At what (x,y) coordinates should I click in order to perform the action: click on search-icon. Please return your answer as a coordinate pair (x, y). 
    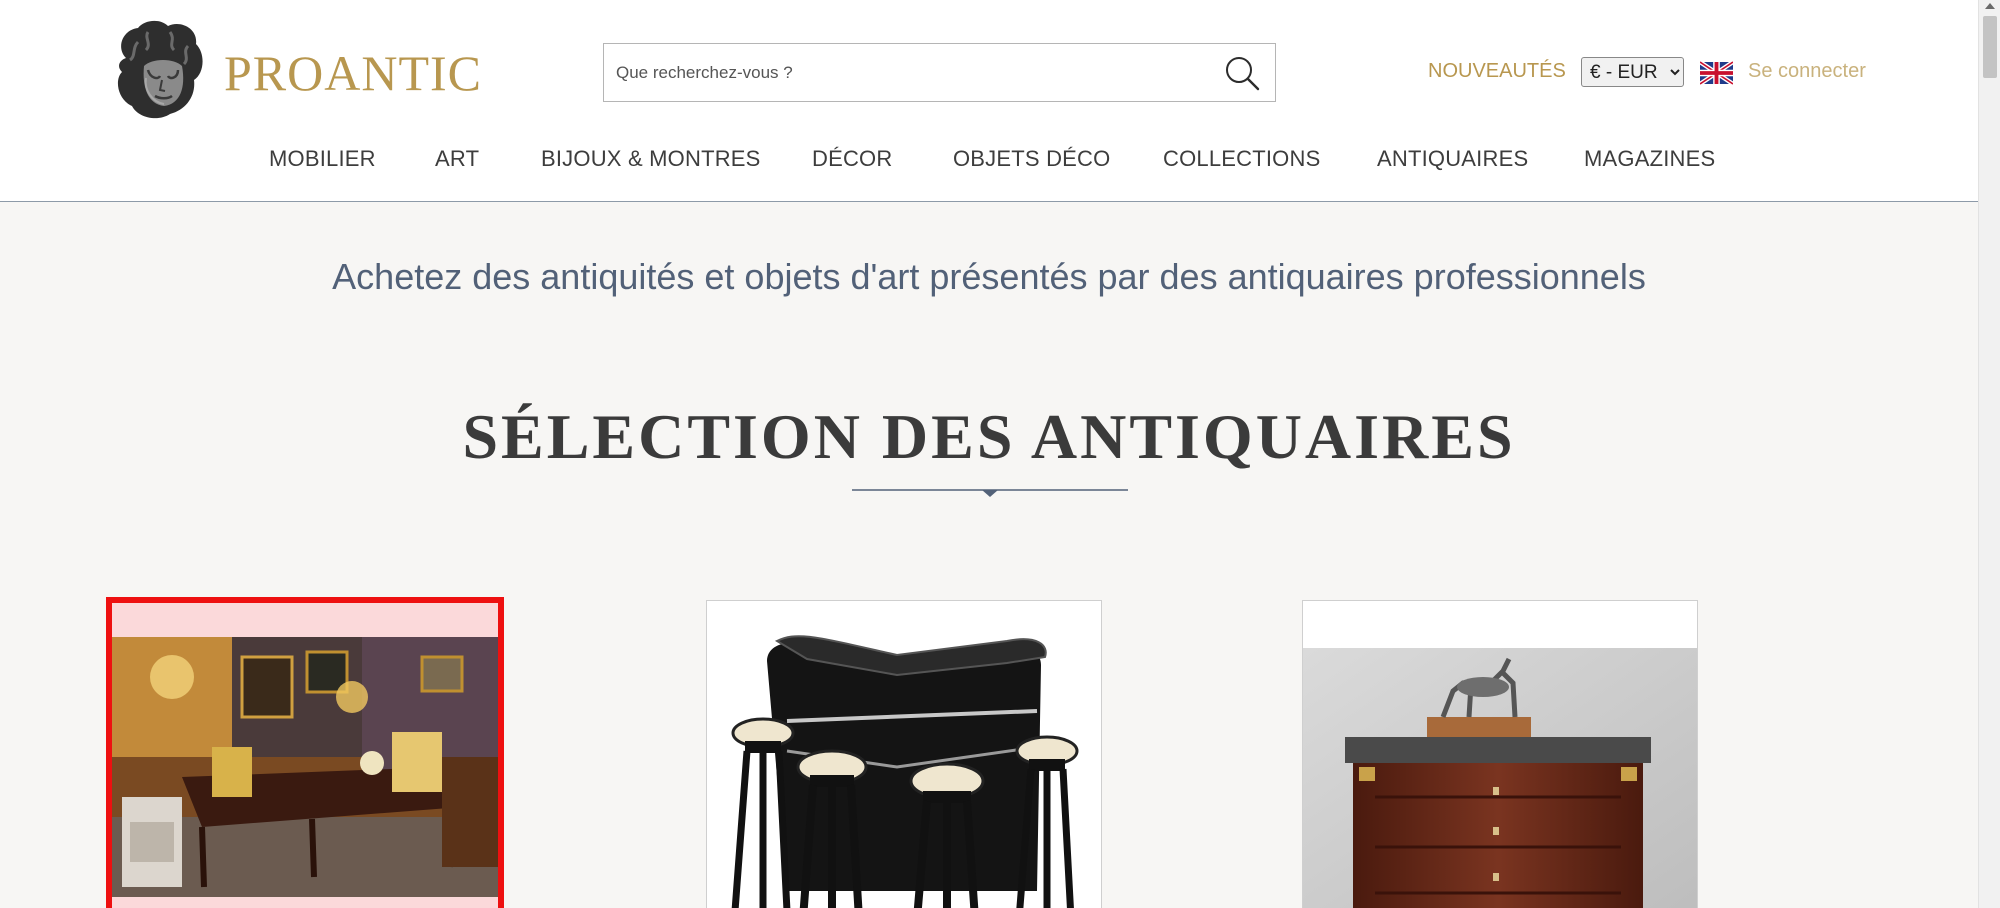
    Looking at the image, I should click on (1242, 73).